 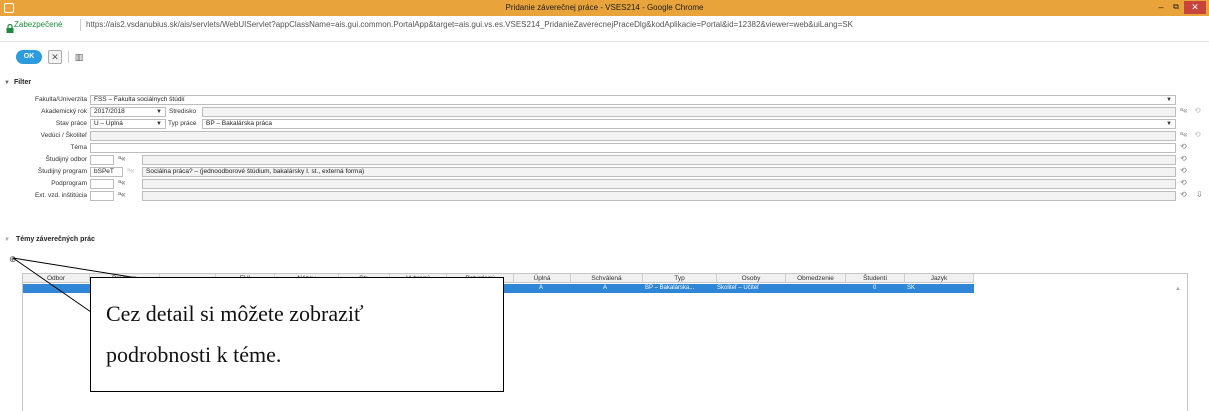 What do you see at coordinates (680, 278) in the screenshot?
I see `column-typ: Typ` at bounding box center [680, 278].